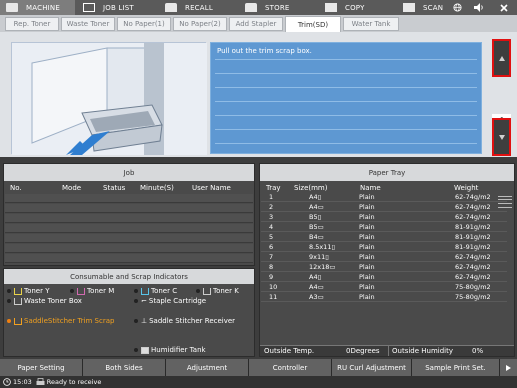 The width and height of the screenshot is (517, 388). I want to click on job-list-tab: JOB LIST, so click(116, 7).